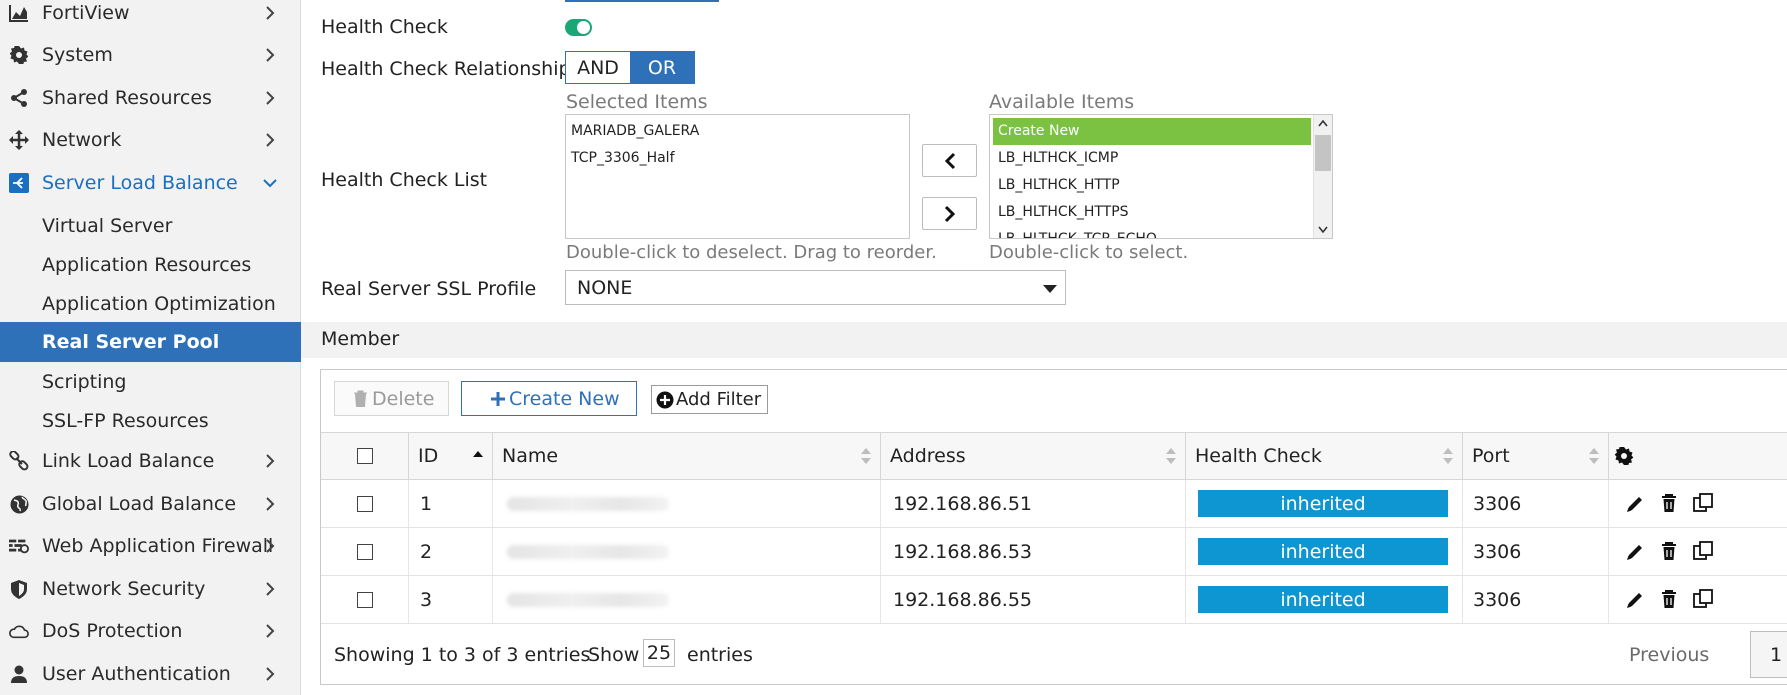 This screenshot has width=1787, height=695. I want to click on list-item: MARIADB_GALERA, so click(737, 131).